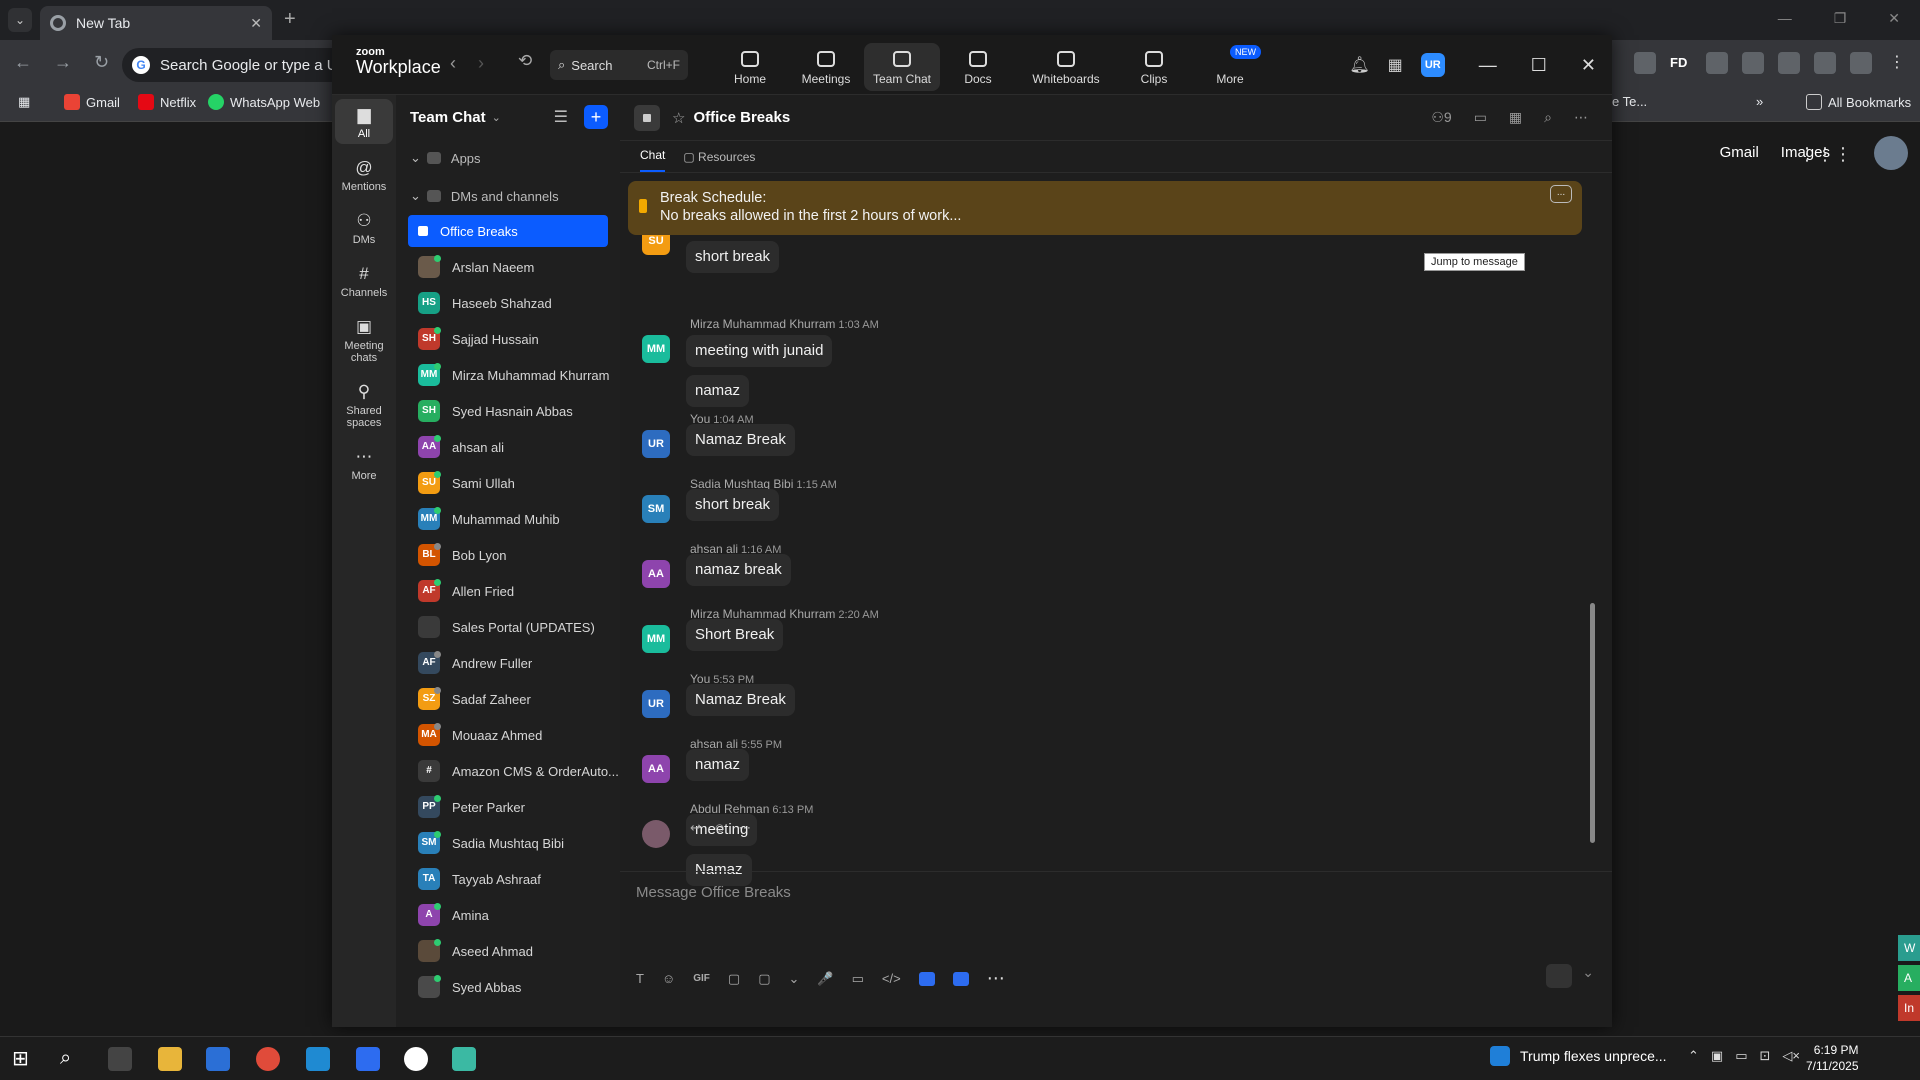  Describe the element at coordinates (508, 663) in the screenshot. I see `chat-list-item: AF Andrew Fuller` at that location.